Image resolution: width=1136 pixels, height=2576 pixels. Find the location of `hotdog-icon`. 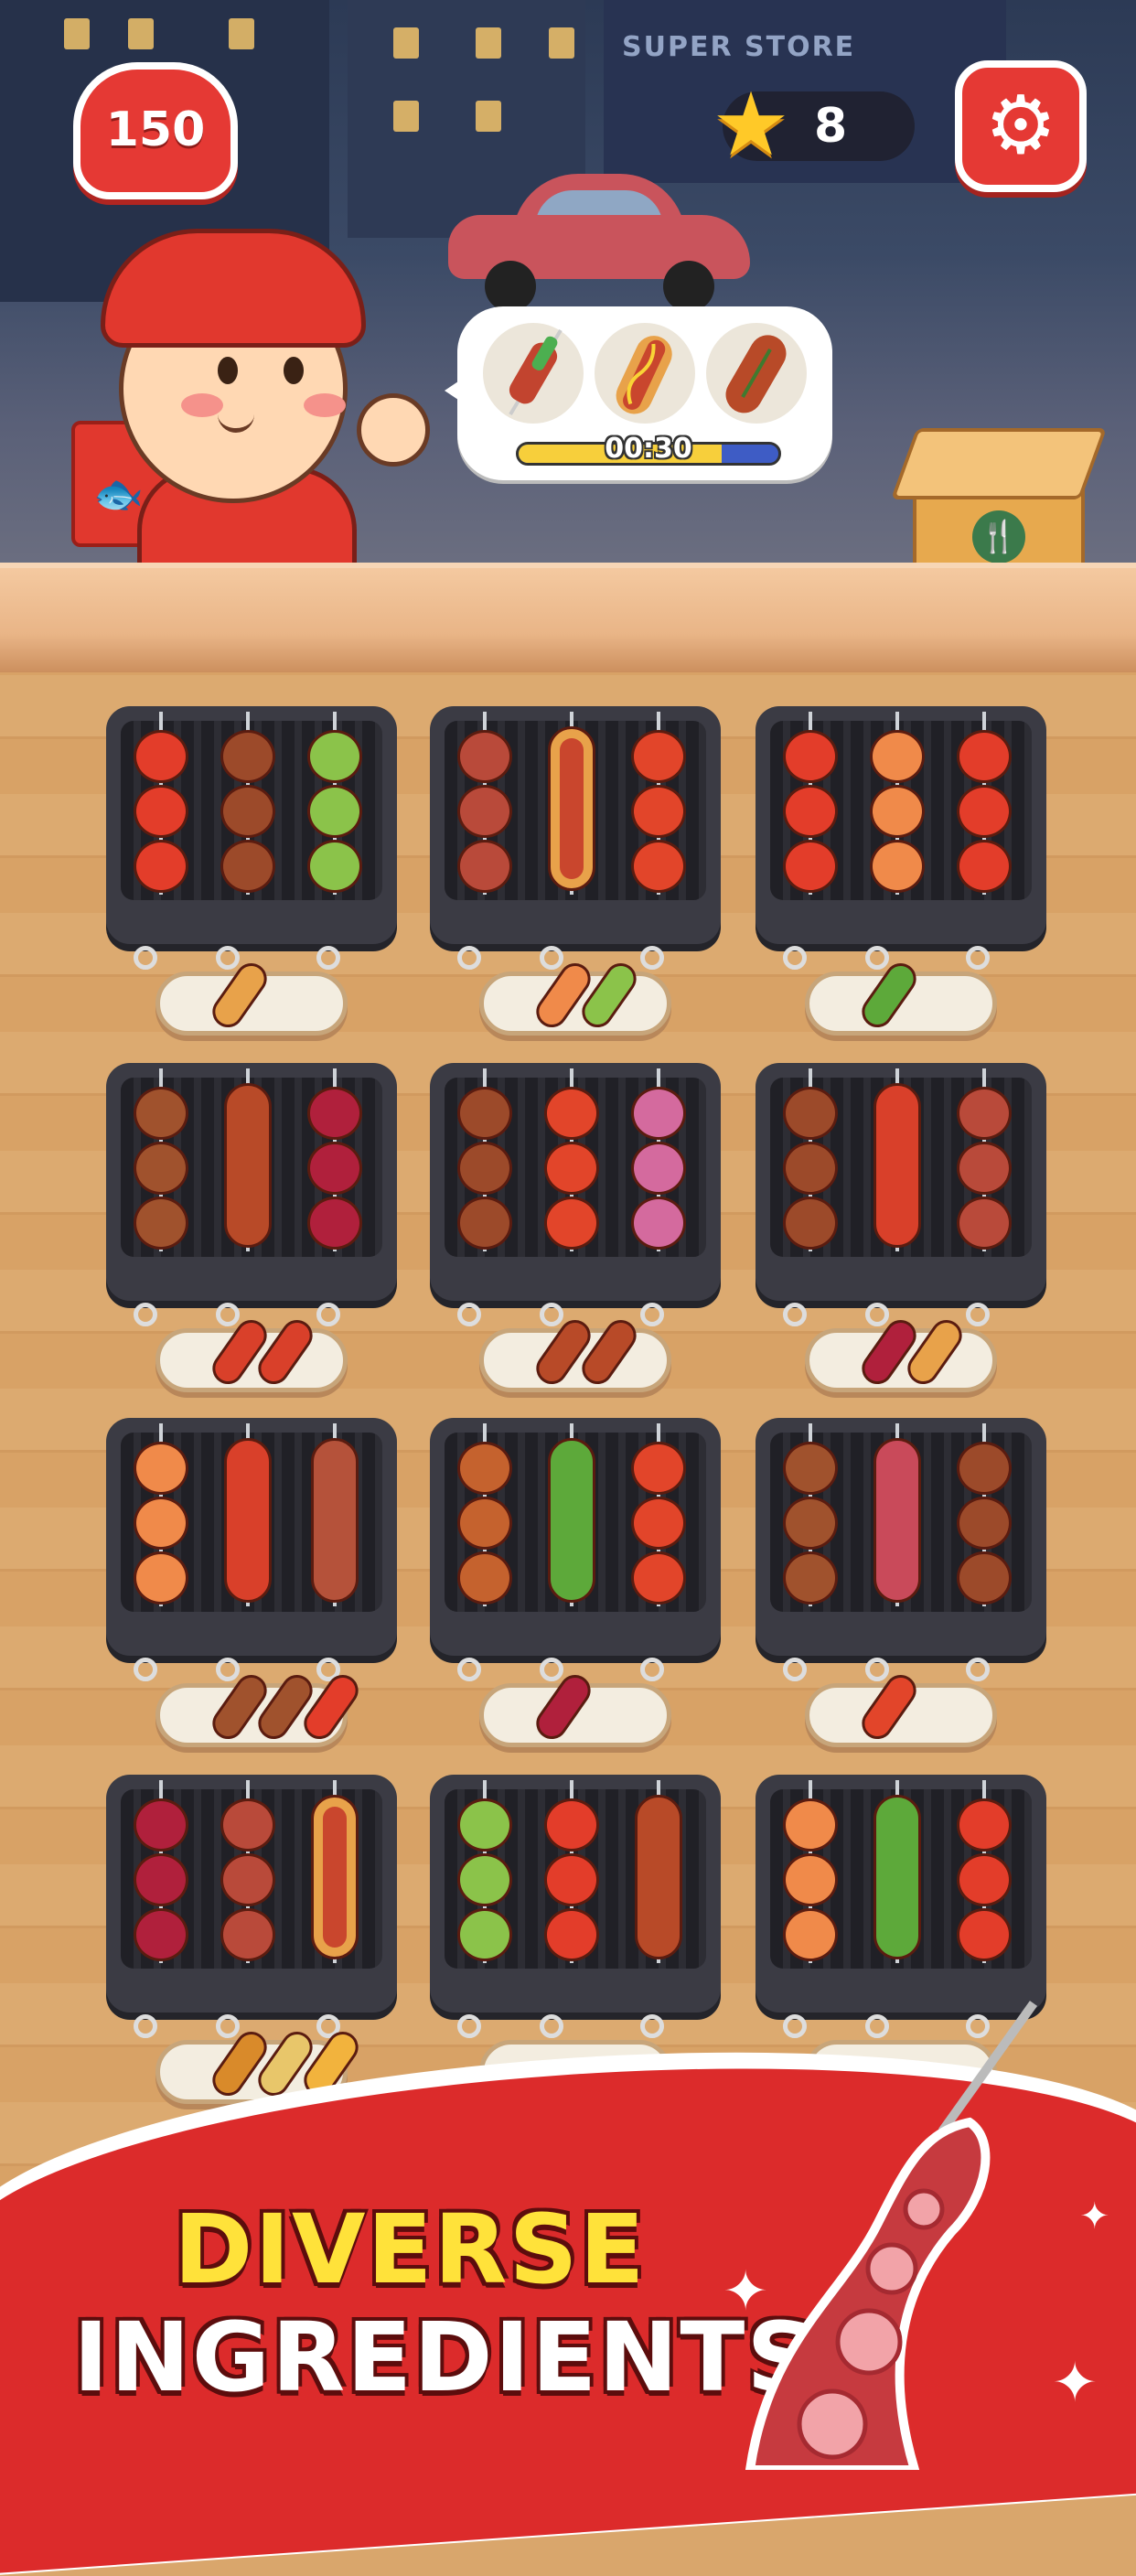

hotdog-icon is located at coordinates (644, 375).